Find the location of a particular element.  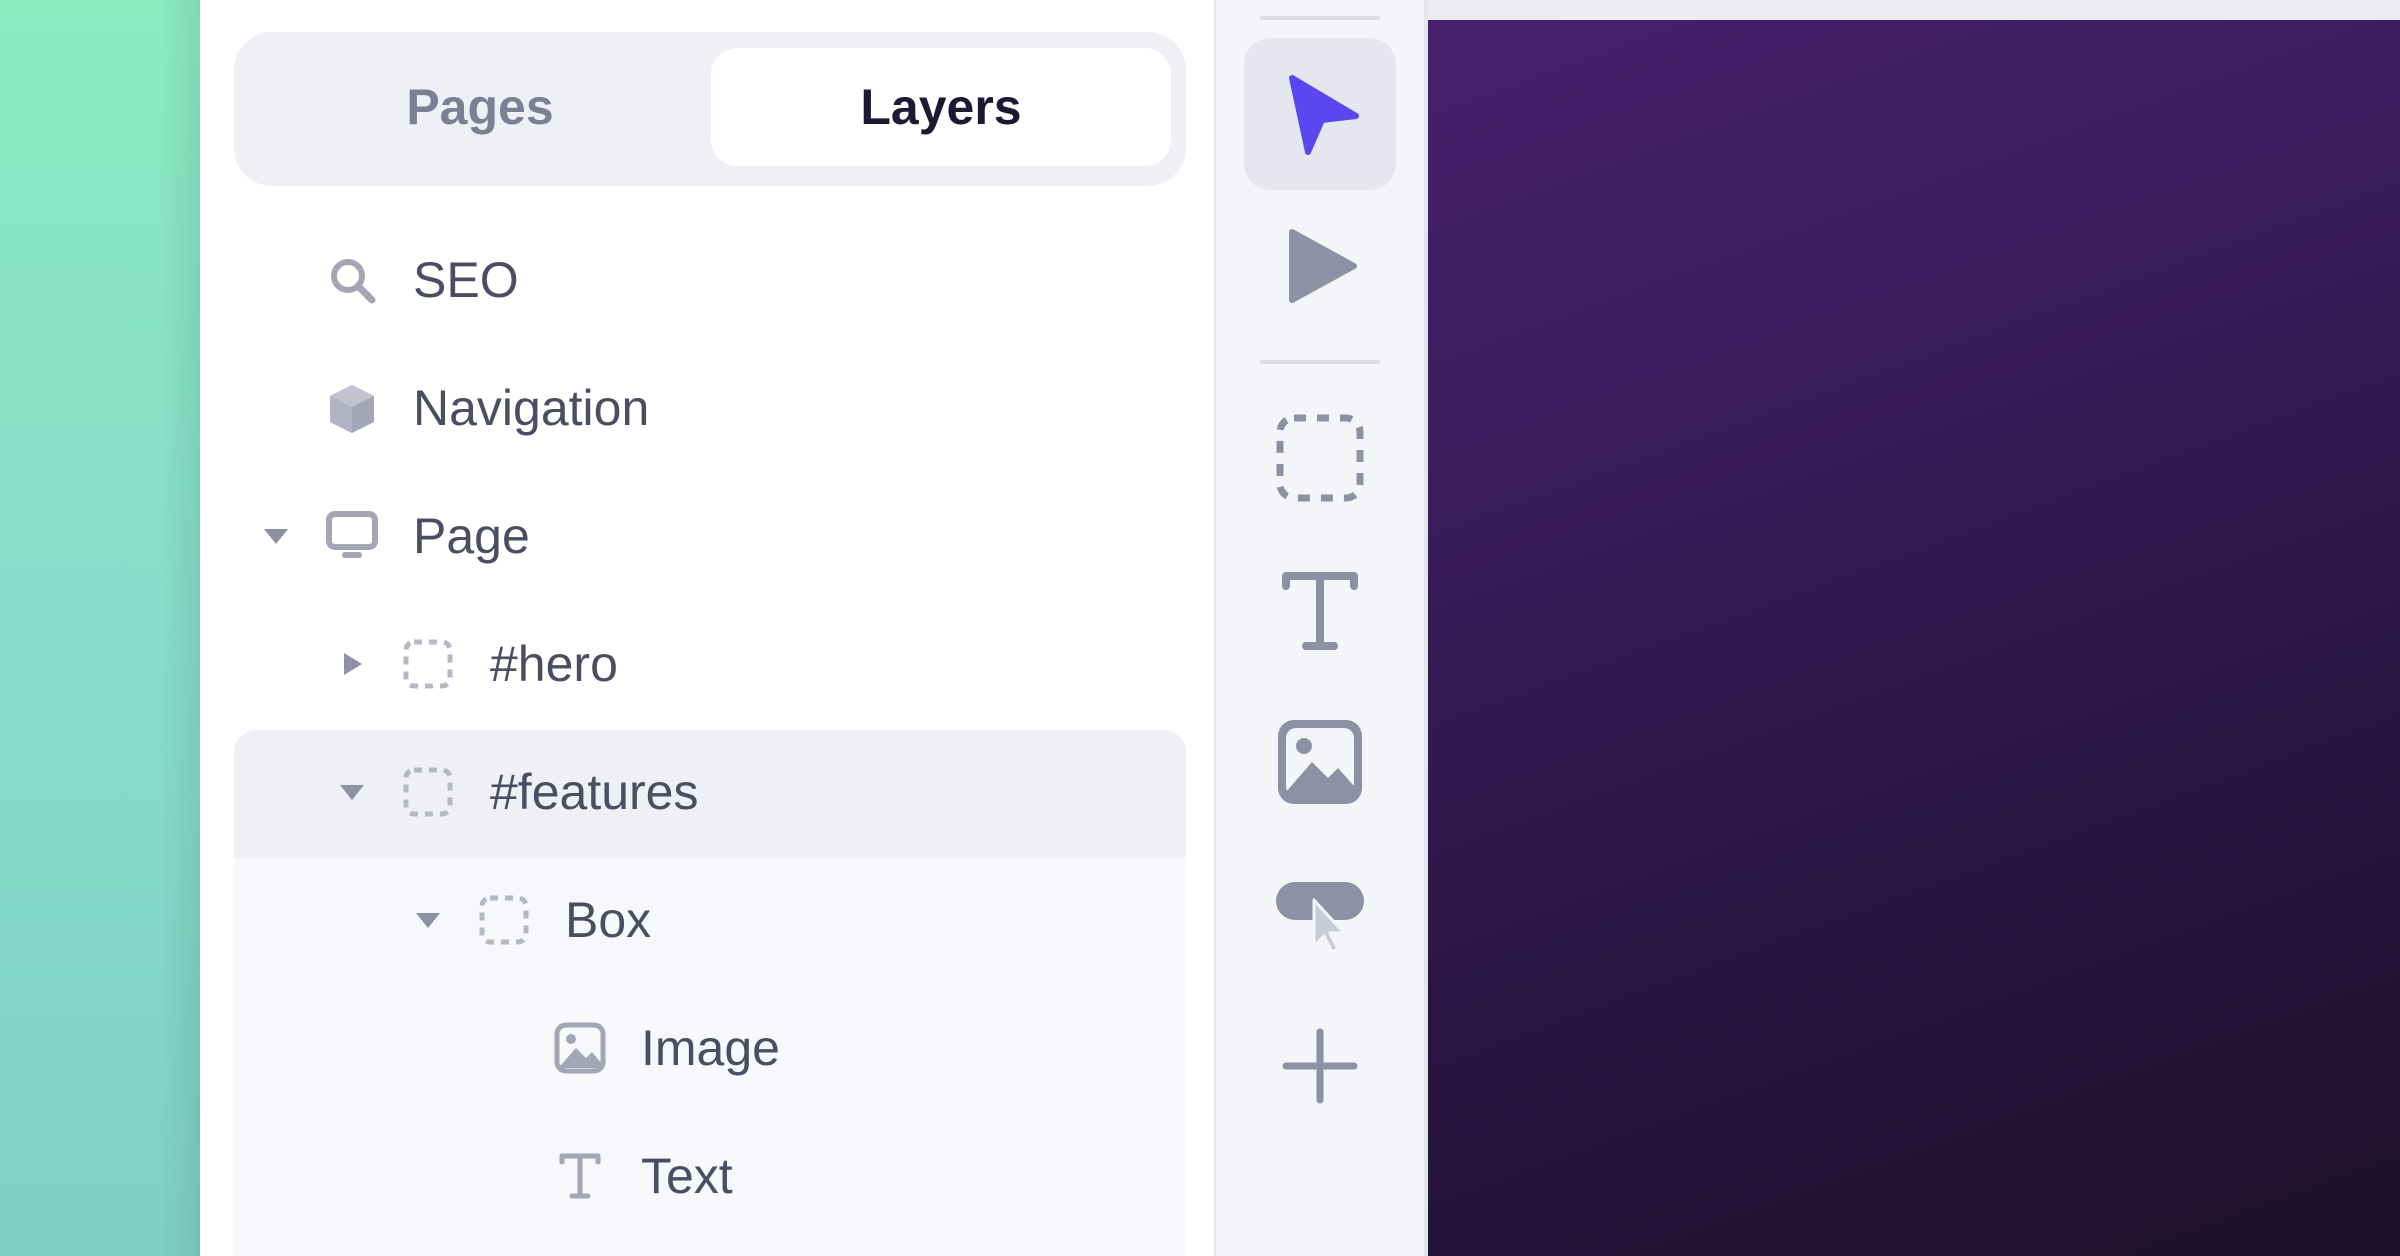

plus-icon is located at coordinates (1320, 1066).